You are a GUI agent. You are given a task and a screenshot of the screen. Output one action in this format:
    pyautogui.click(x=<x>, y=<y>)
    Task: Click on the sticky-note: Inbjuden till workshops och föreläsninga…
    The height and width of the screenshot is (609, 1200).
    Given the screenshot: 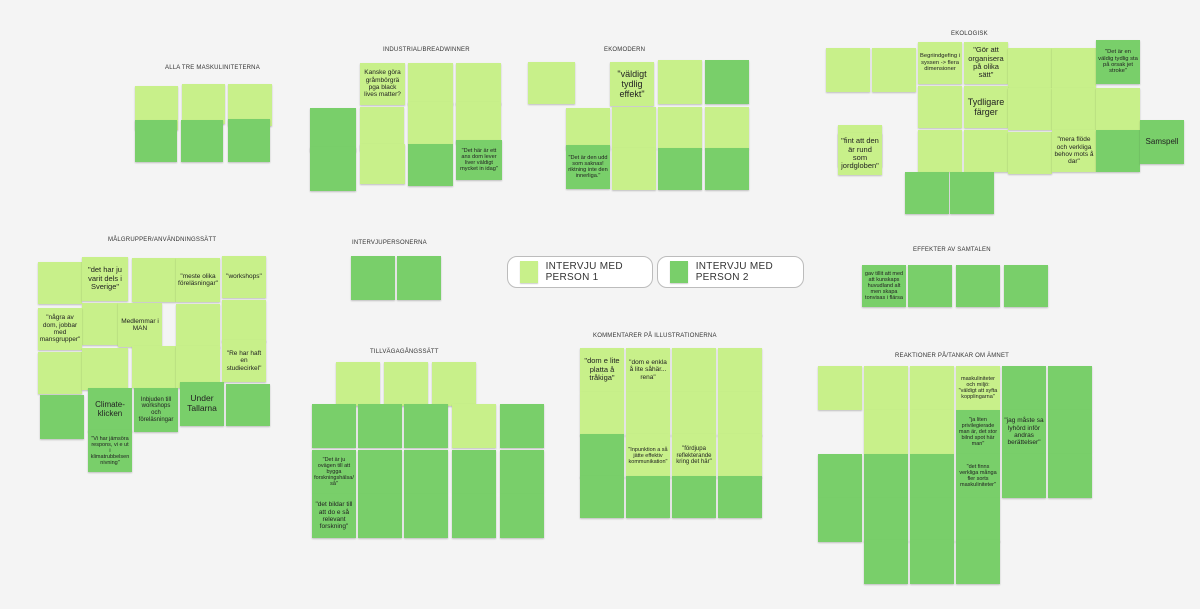 What is the action you would take?
    pyautogui.click(x=156, y=410)
    